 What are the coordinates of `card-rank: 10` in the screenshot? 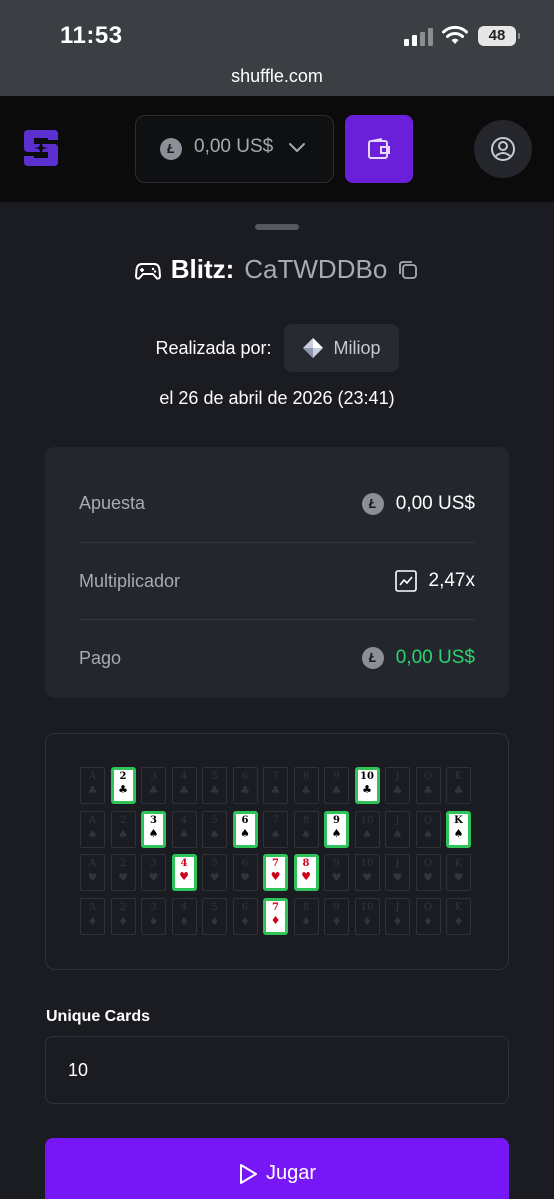 It's located at (367, 776).